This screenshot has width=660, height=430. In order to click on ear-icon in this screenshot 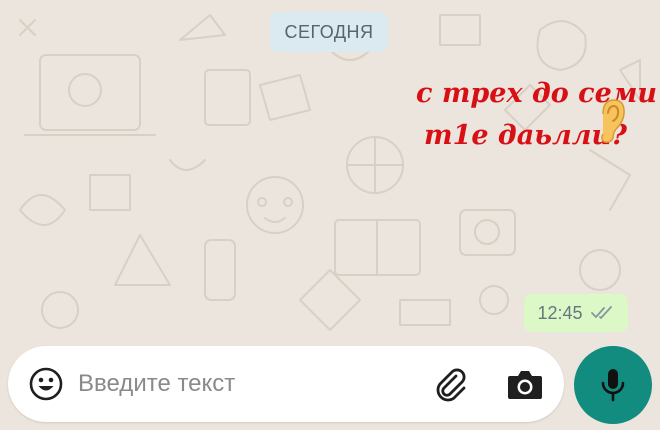, I will do `click(613, 121)`.